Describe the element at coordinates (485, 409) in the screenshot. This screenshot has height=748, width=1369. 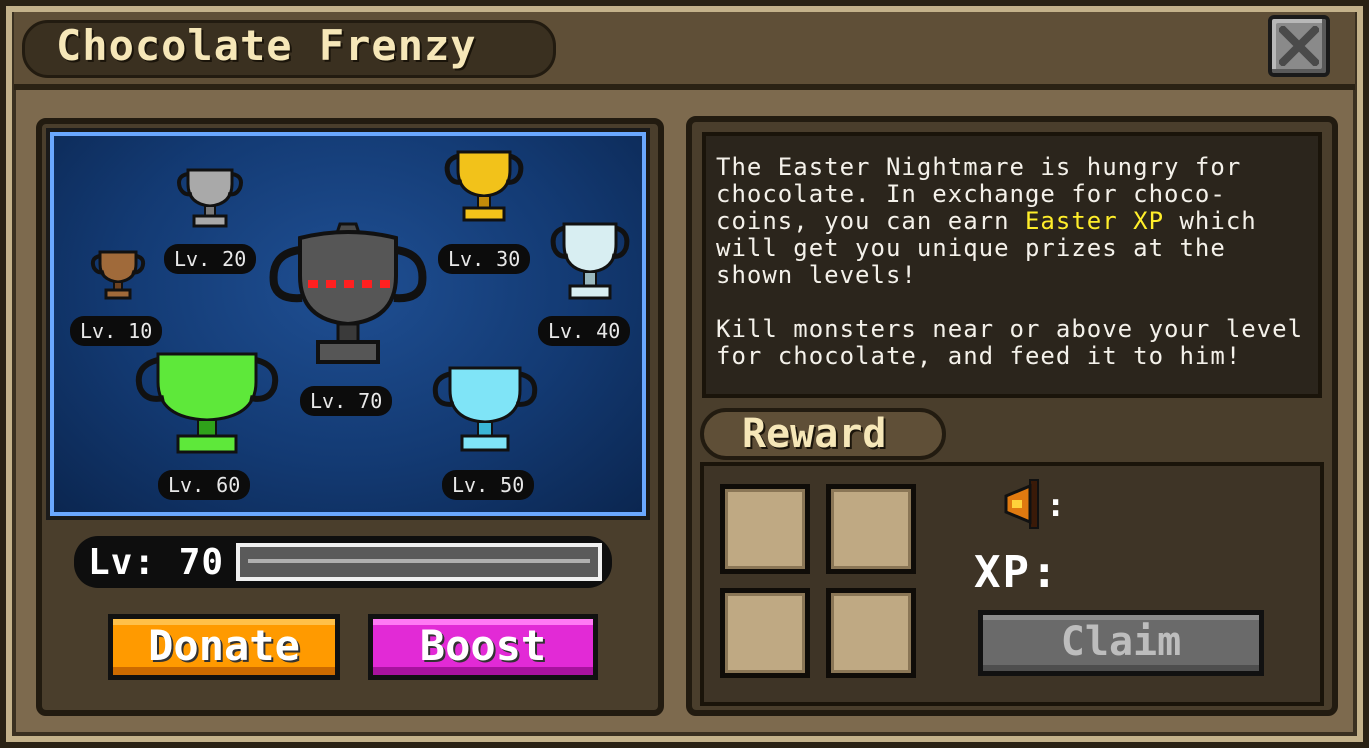
I see `diamond-trophy-icon` at that location.